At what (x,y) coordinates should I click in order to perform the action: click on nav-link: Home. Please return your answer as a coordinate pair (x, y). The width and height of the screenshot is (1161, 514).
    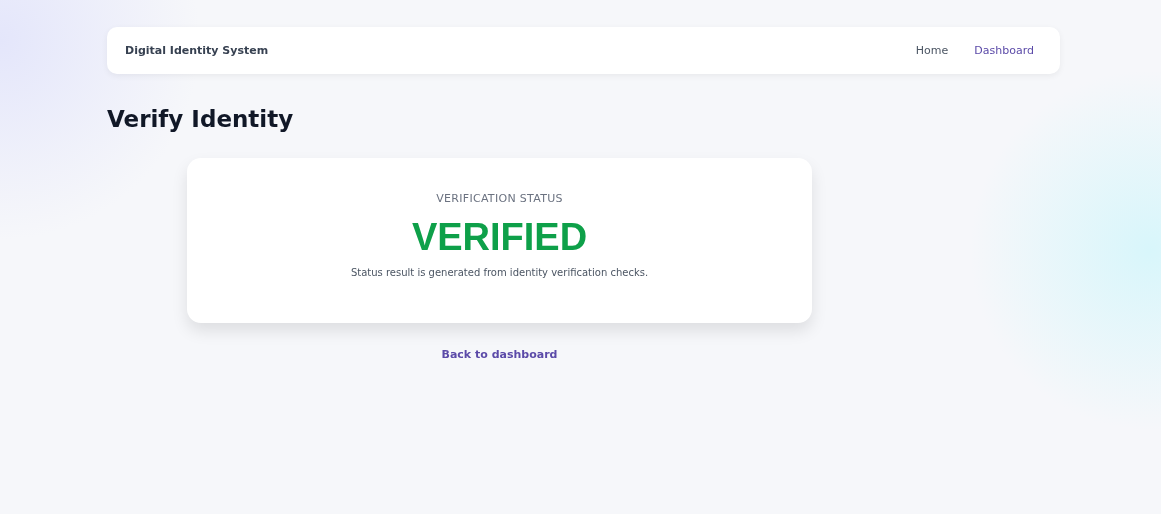
    Looking at the image, I should click on (932, 50).